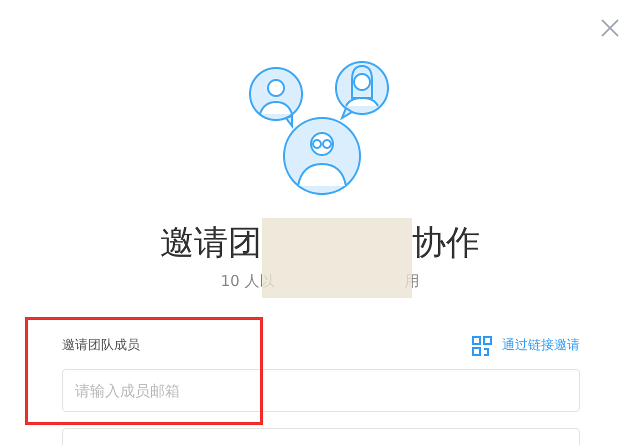 This screenshot has width=640, height=445. Describe the element at coordinates (482, 346) in the screenshot. I see `qr-code-icon` at that location.